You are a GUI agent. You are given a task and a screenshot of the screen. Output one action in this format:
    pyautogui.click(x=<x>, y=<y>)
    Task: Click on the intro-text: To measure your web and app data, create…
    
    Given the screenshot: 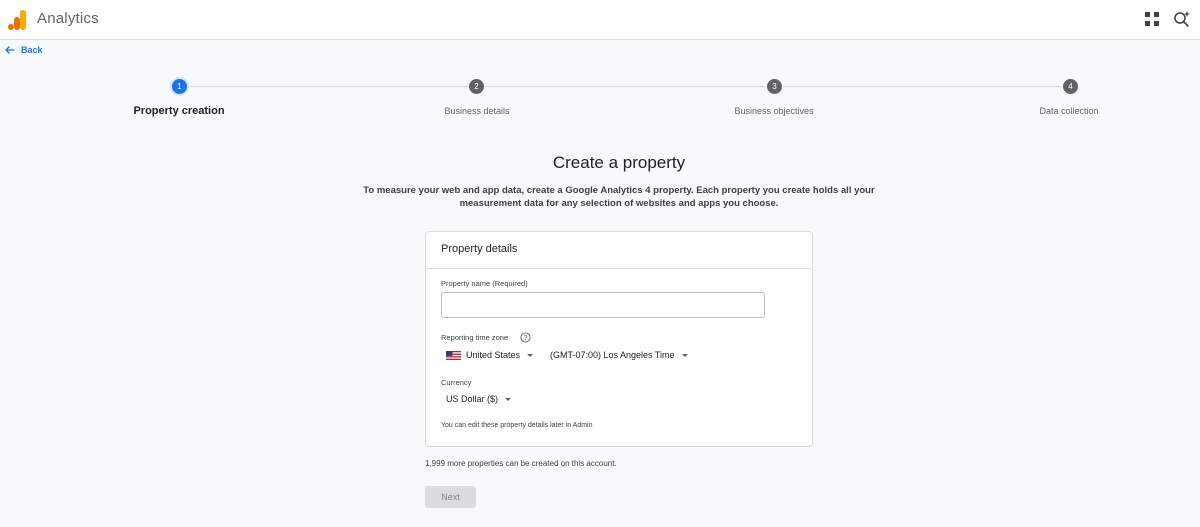 What is the action you would take?
    pyautogui.click(x=619, y=197)
    